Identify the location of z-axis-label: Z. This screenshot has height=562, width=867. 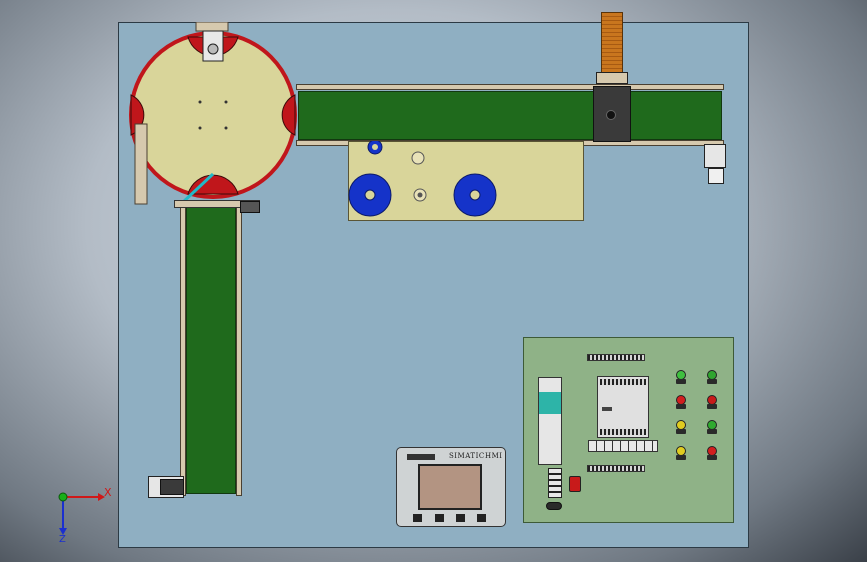
(62, 539).